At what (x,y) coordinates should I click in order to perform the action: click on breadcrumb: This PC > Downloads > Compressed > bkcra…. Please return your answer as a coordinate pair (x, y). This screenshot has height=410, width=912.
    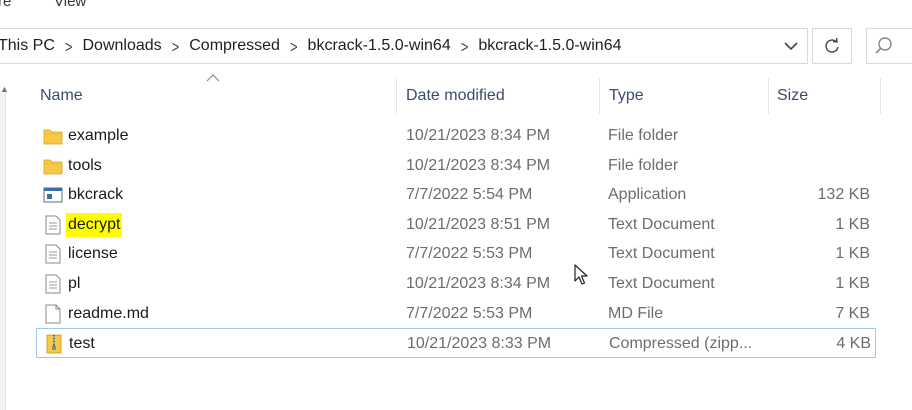
    Looking at the image, I should click on (312, 46).